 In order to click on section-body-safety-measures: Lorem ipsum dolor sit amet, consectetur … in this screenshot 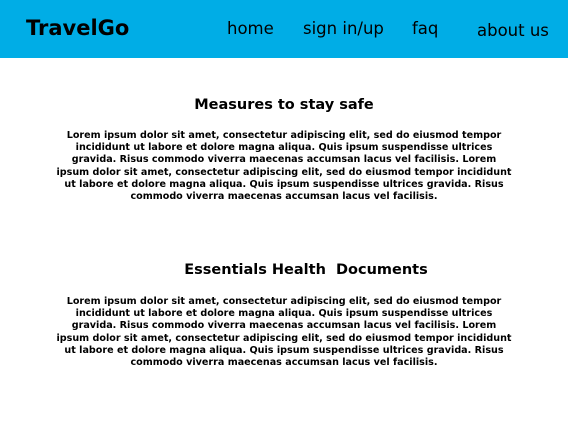, I will do `click(284, 166)`.